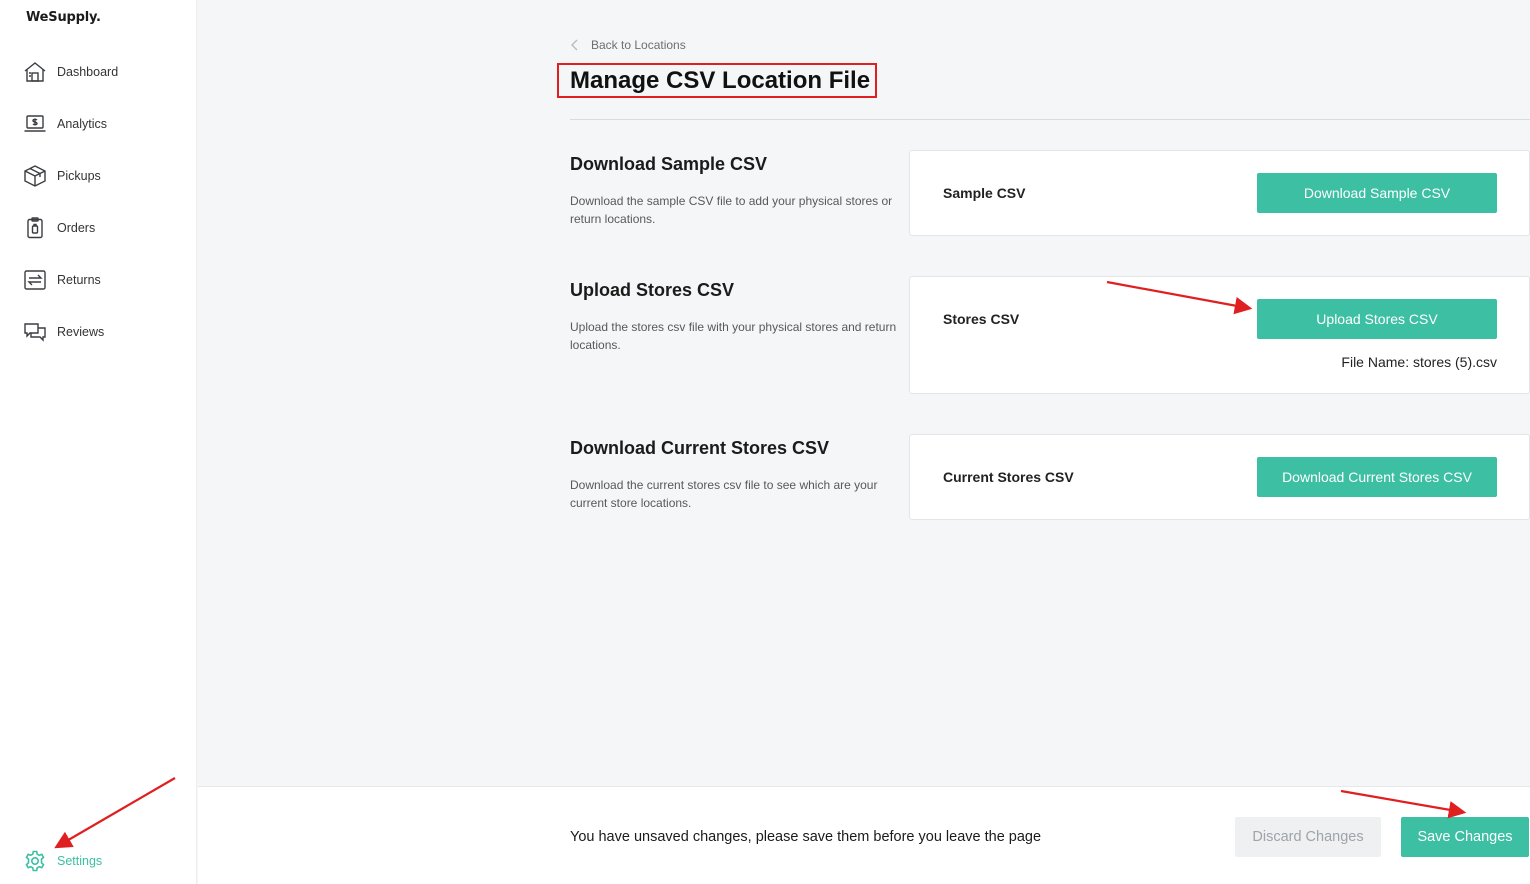 The image size is (1530, 884). What do you see at coordinates (984, 193) in the screenshot?
I see `card-label-sample-csv: Sample CSV` at bounding box center [984, 193].